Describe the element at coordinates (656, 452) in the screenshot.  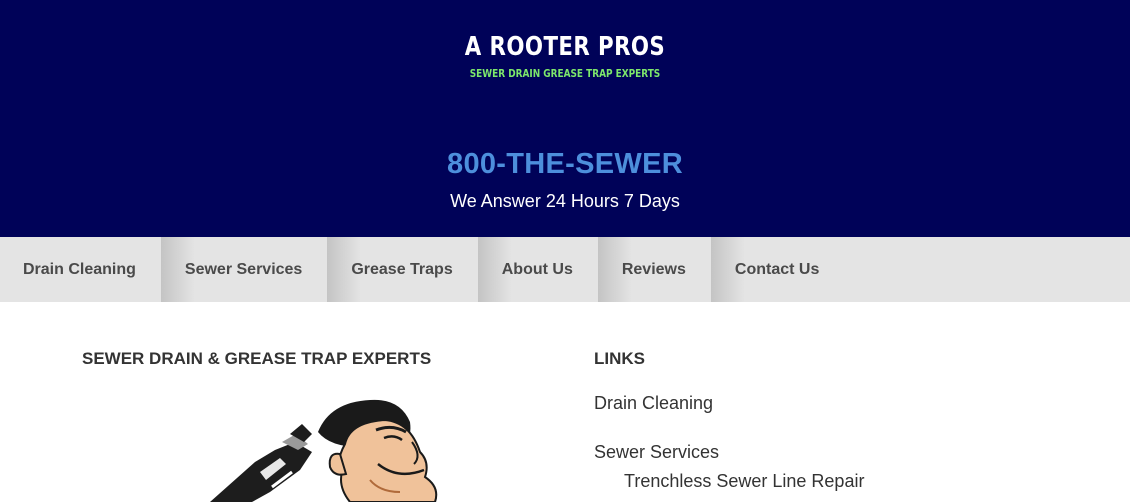
I see `link-sewer-services: Sewer Services` at that location.